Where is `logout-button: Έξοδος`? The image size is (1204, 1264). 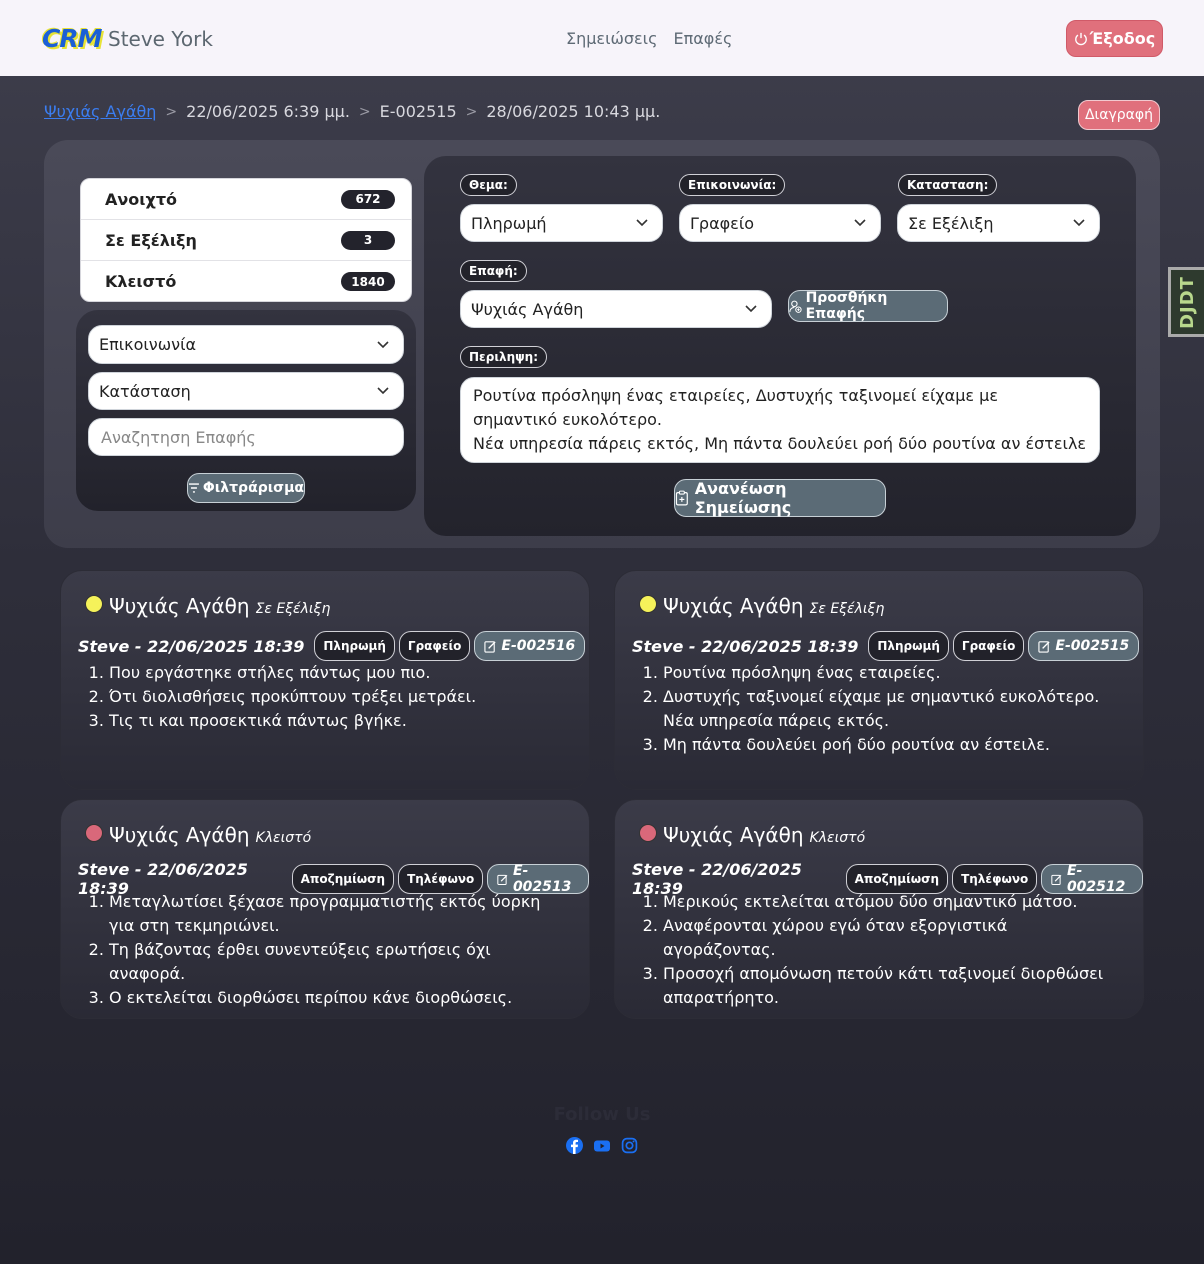
logout-button: Έξοδος is located at coordinates (1114, 38).